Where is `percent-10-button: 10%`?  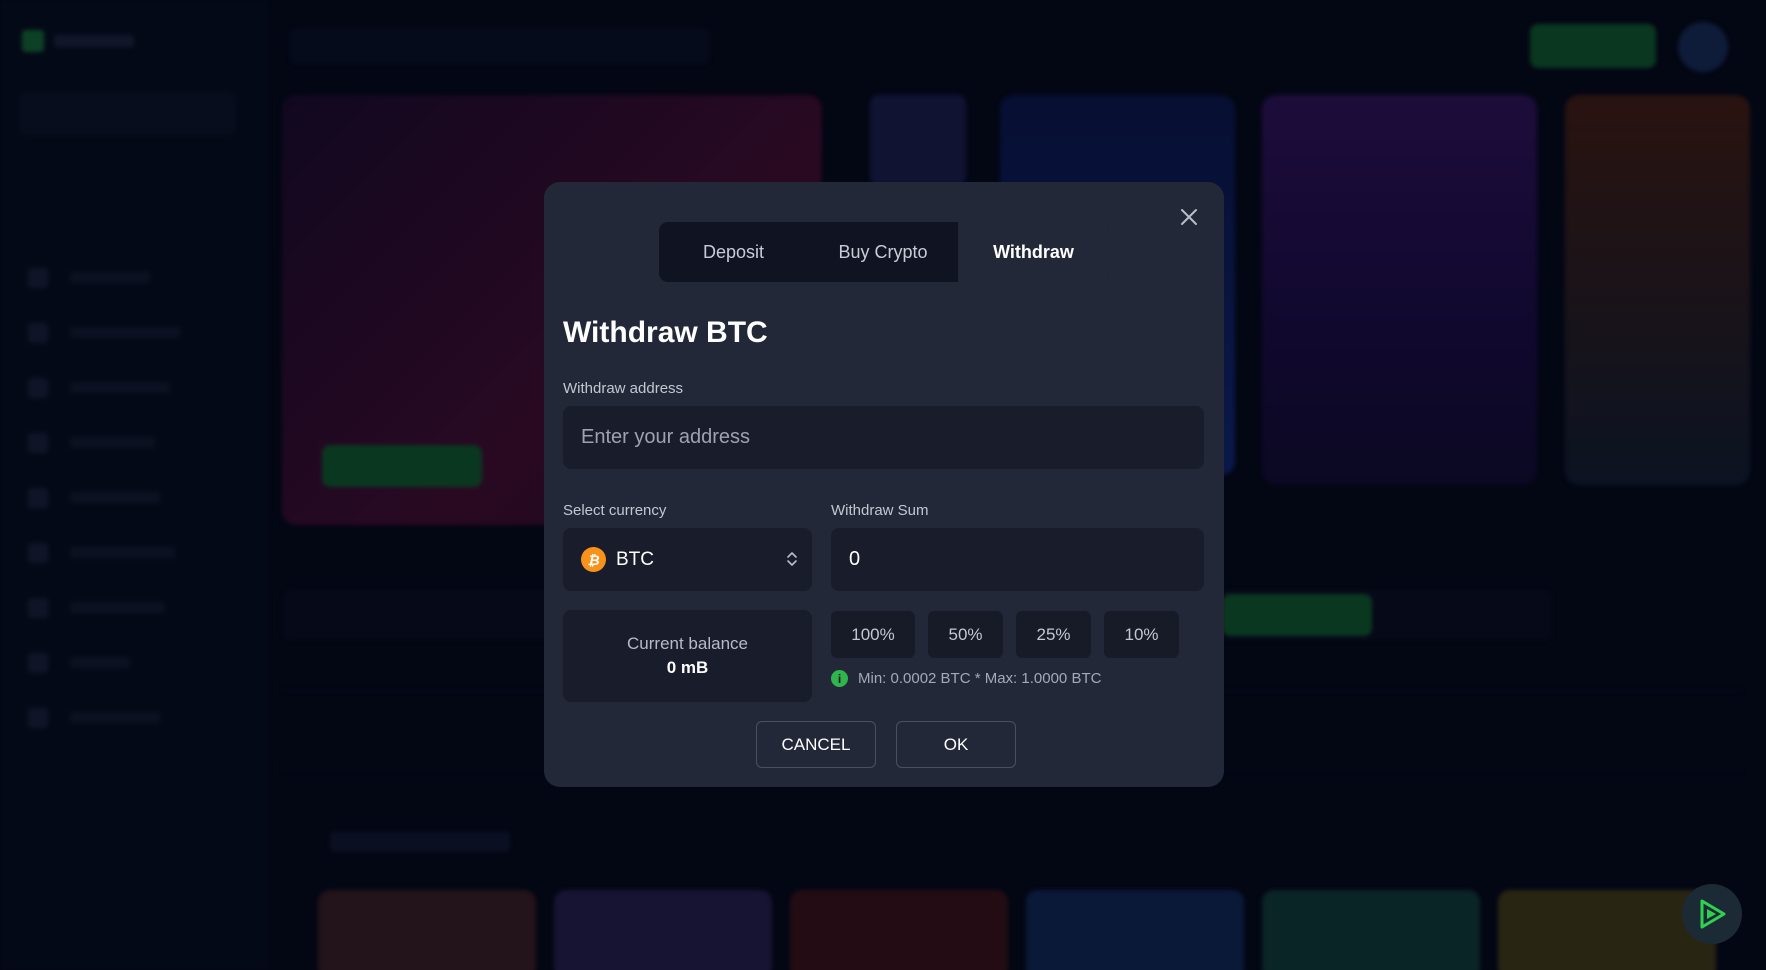
percent-10-button: 10% is located at coordinates (1141, 634).